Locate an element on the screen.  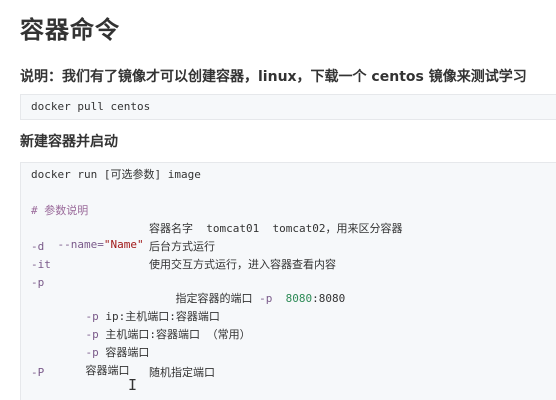
param-flag: -P is located at coordinates (38, 372).